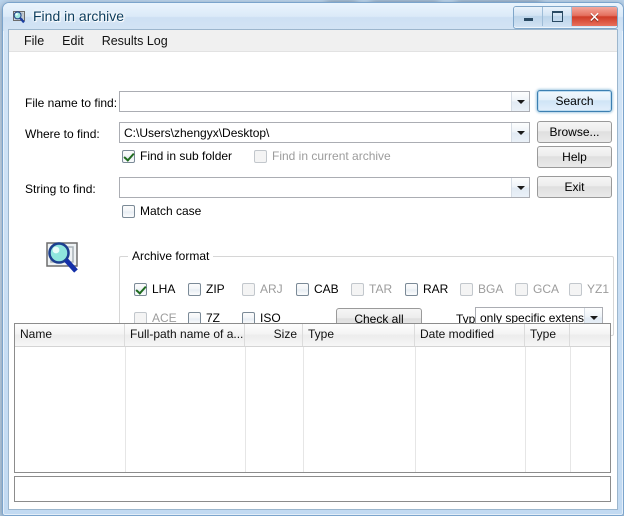 The image size is (624, 516). What do you see at coordinates (313, 41) in the screenshot?
I see `menu-bar: File Edit Results Log` at bounding box center [313, 41].